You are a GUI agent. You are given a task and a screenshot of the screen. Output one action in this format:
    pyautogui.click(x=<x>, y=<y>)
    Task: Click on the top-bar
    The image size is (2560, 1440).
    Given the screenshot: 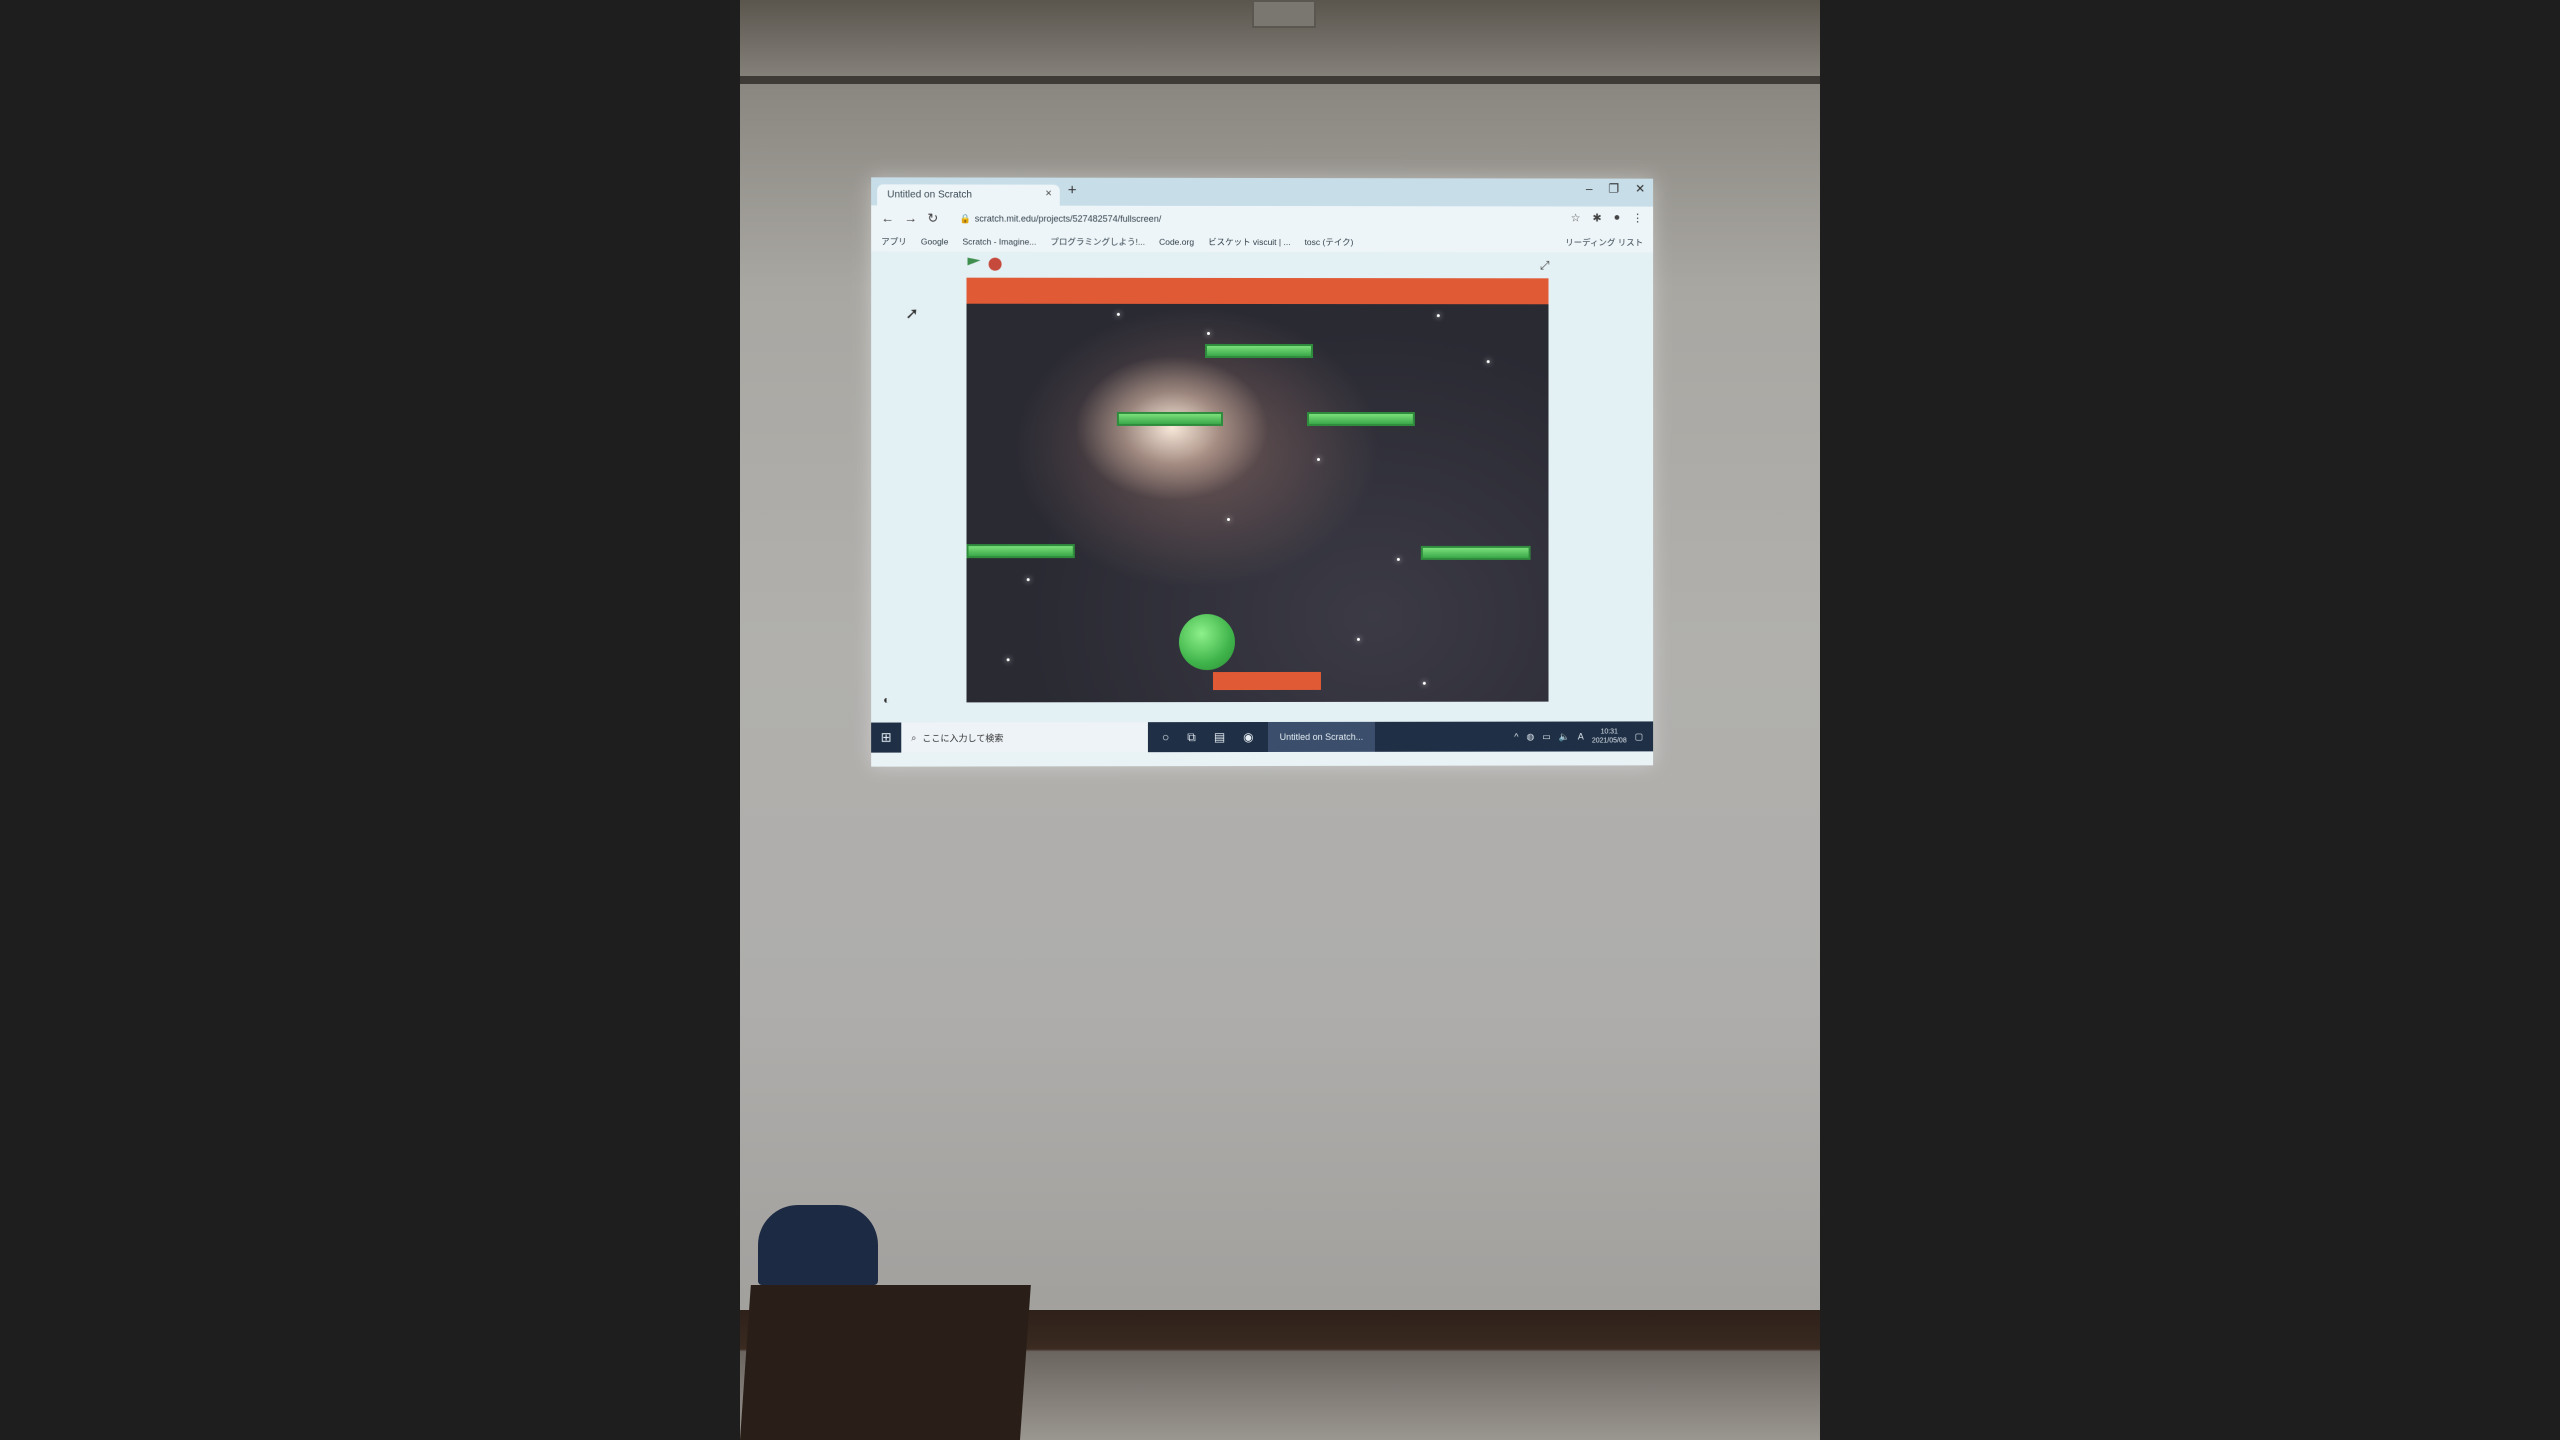 What is the action you would take?
    pyautogui.click(x=1257, y=291)
    